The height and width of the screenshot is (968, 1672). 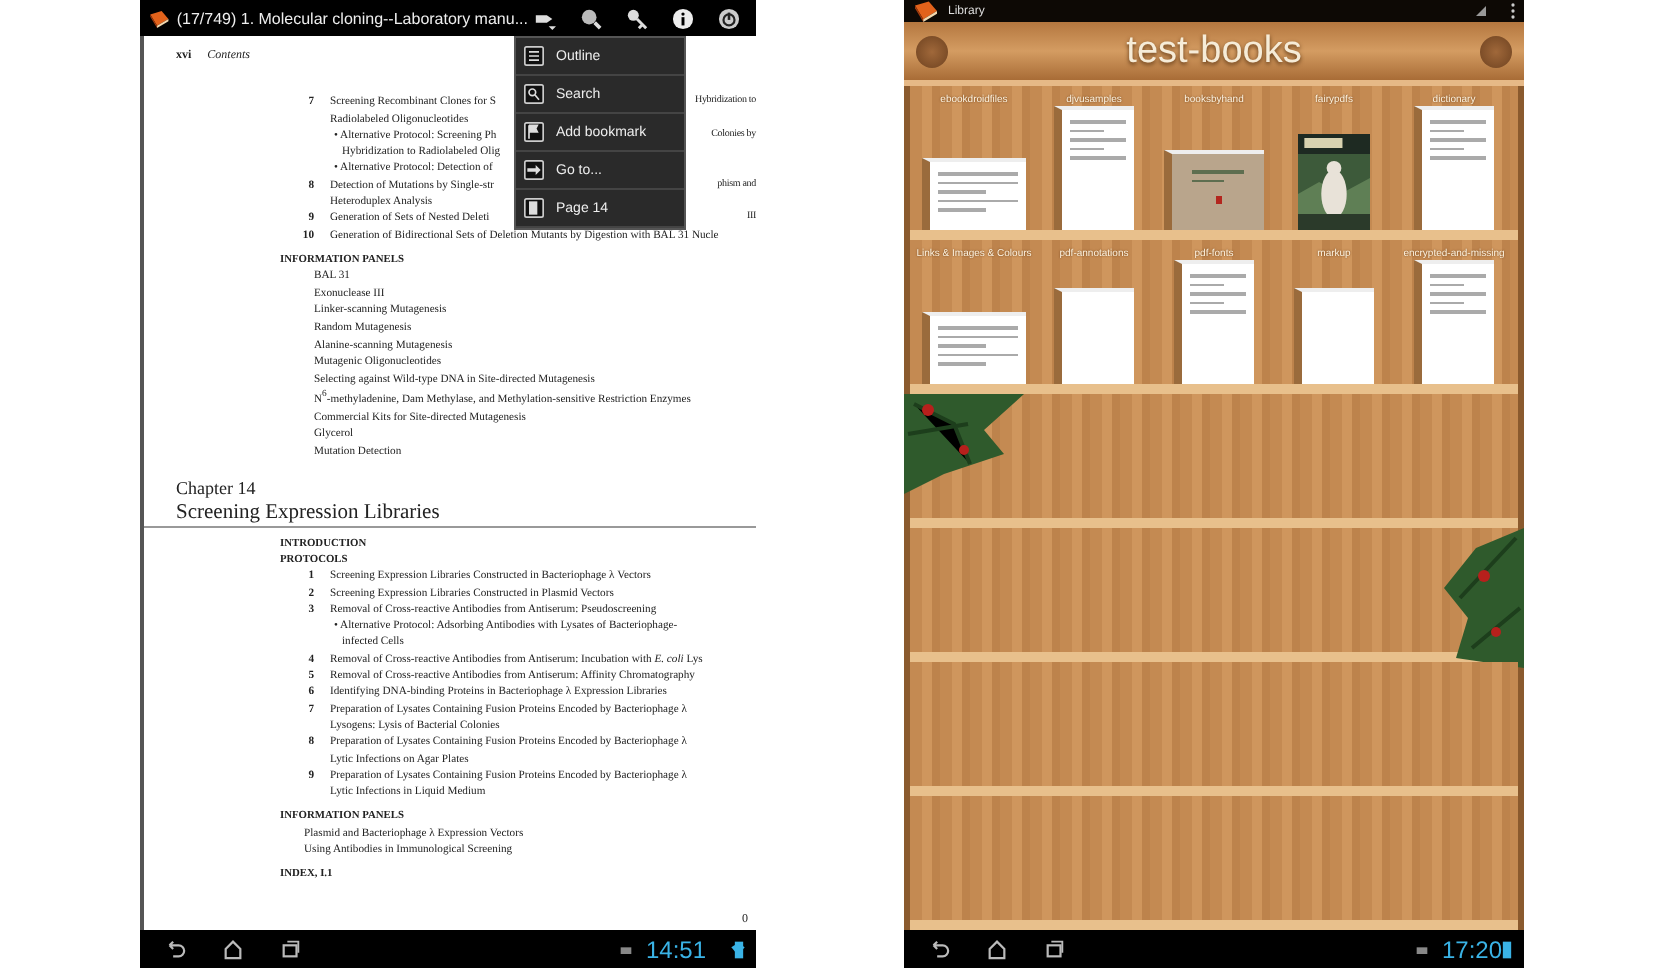 I want to click on overflow-menu-icon, so click(x=1513, y=11).